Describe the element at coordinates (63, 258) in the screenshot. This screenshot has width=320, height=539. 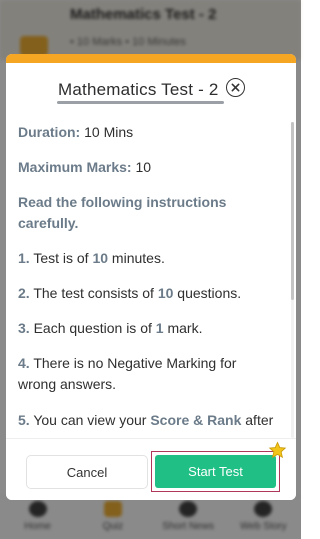
I see `instruction-text: Test is of` at that location.